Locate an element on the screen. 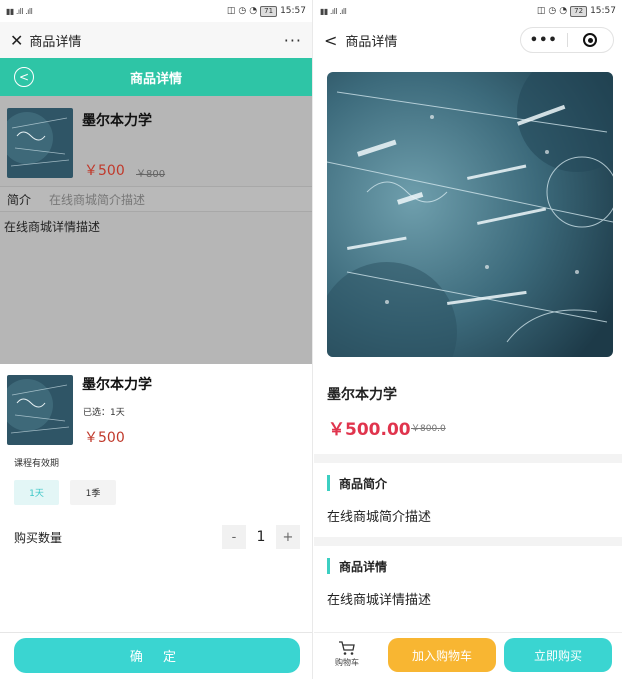 This screenshot has height=679, width=622. page-header: < 商品详情 is located at coordinates (156, 77).